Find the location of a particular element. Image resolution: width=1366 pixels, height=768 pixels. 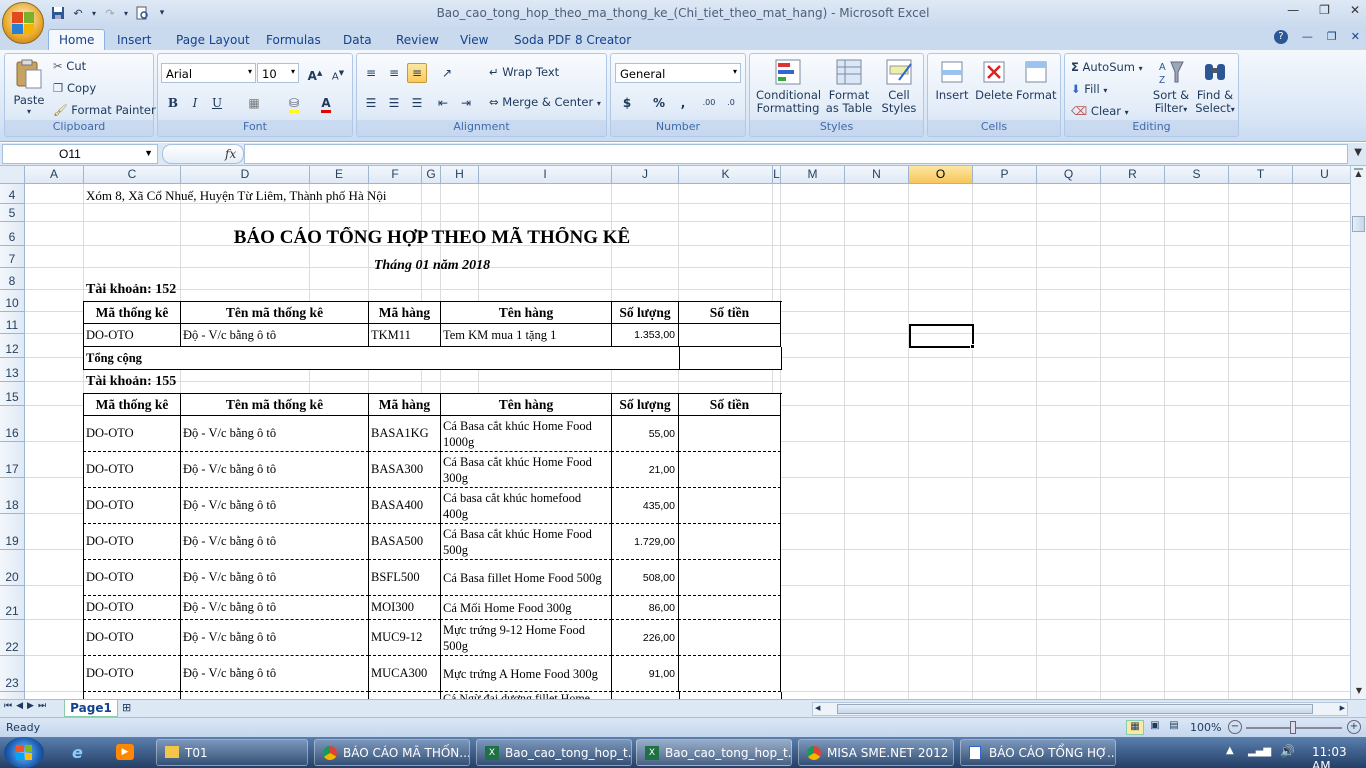

workbook-restore-icon: ❐ is located at coordinates (1332, 37).